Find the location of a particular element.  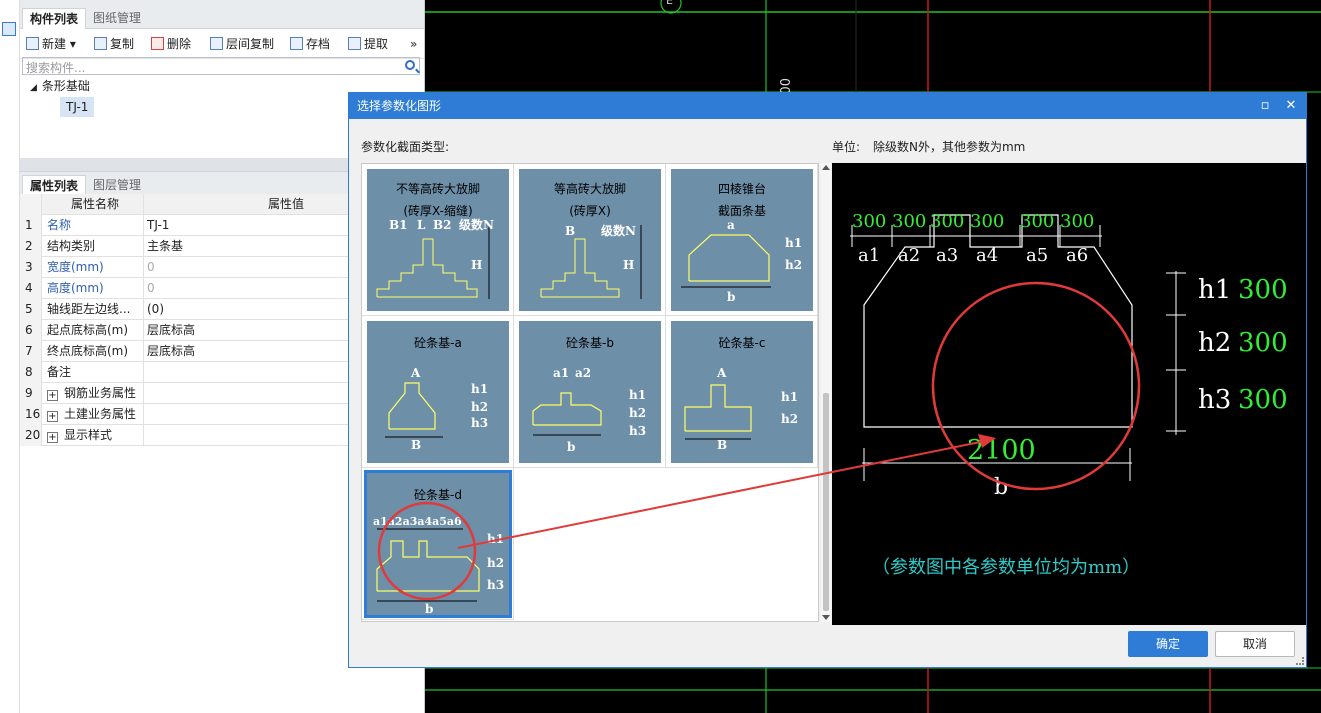

tab-layer-manager: 图层管理 is located at coordinates (117, 185).